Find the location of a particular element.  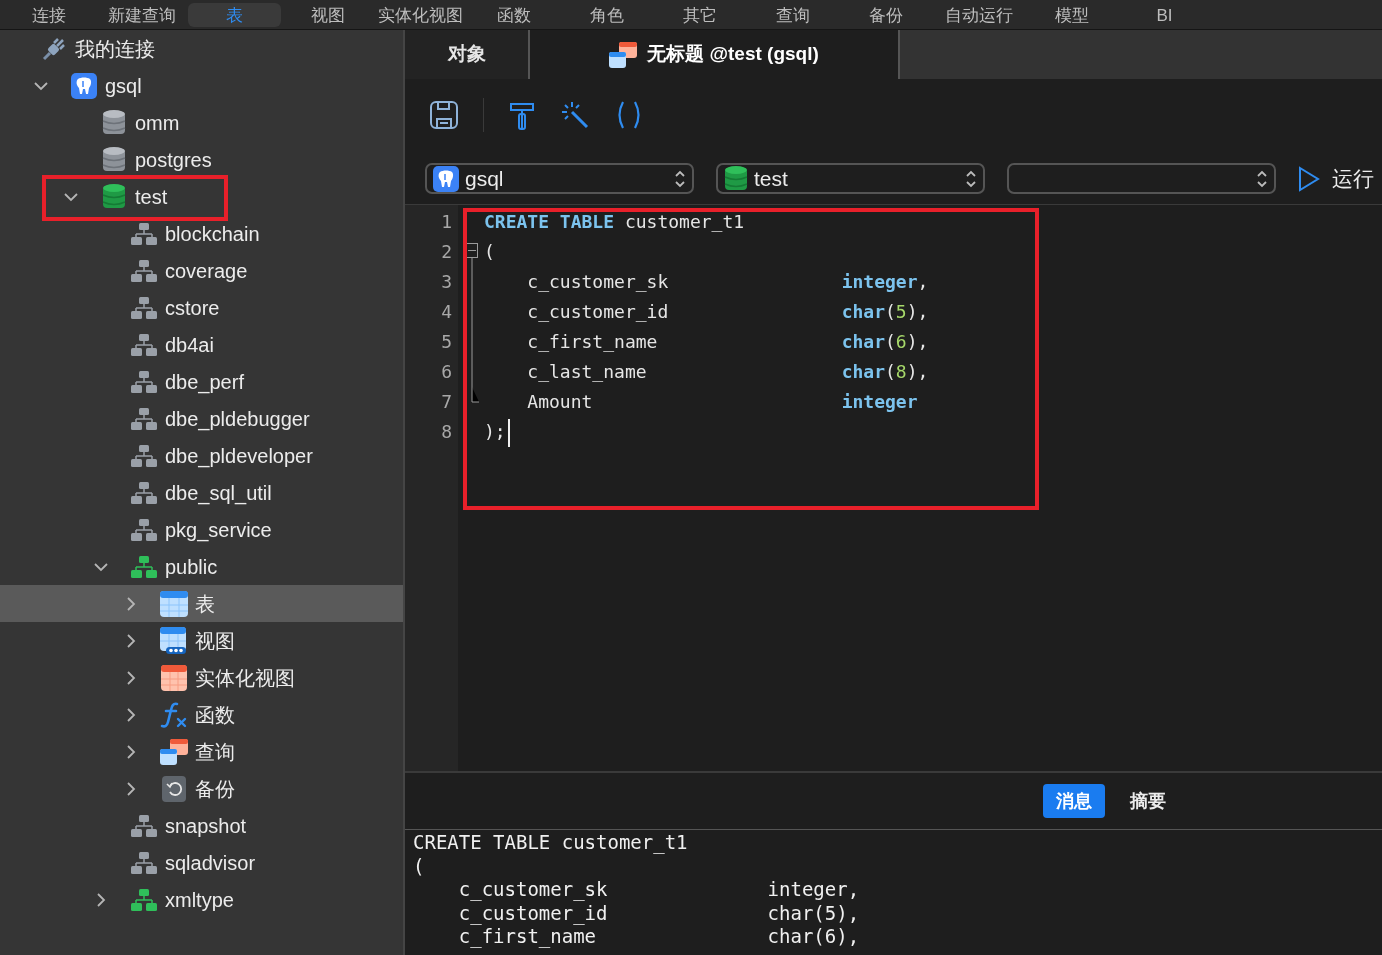

code-line: ); is located at coordinates (497, 432).